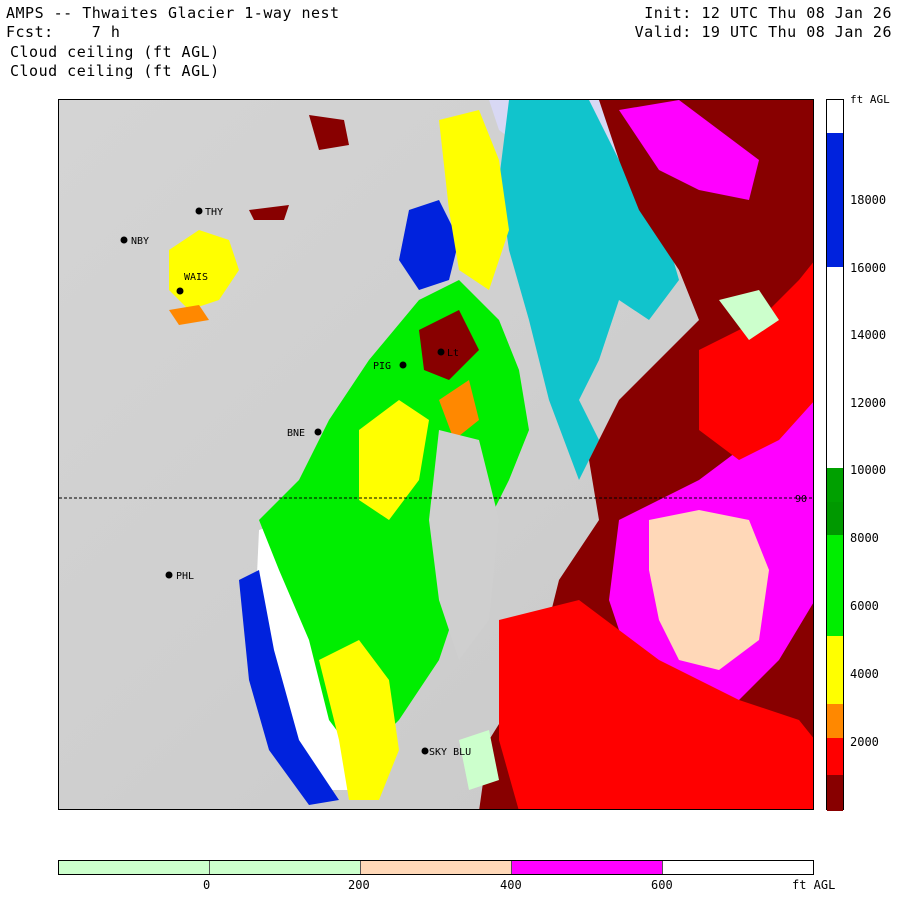 This screenshot has height=900, width=900. Describe the element at coordinates (796, 32) in the screenshot. I see `valid-value: 19 UTC Thu 08 Jan 26` at that location.